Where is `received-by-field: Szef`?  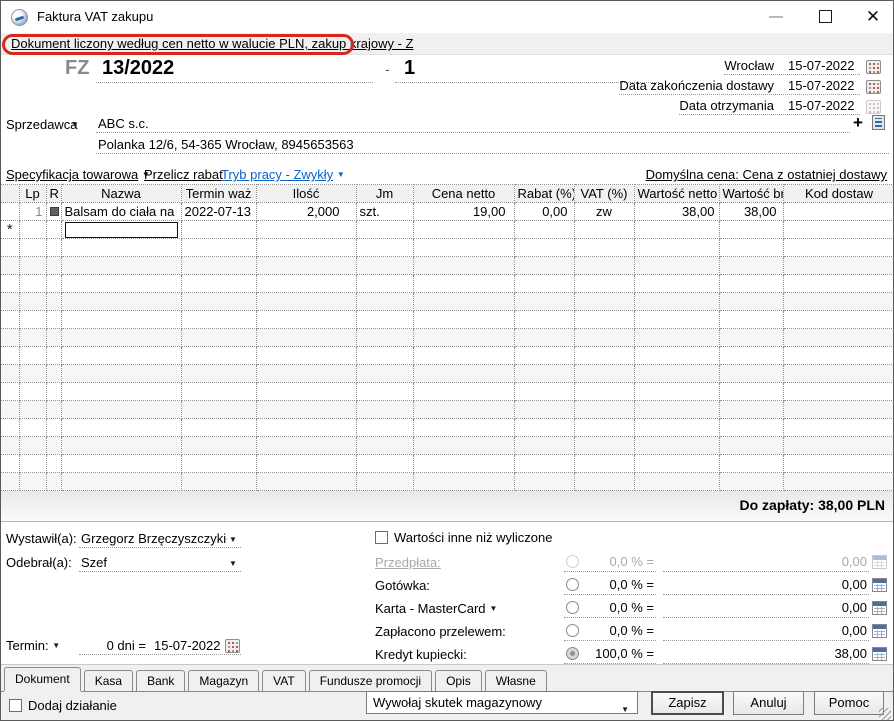 received-by-field: Szef is located at coordinates (154, 562).